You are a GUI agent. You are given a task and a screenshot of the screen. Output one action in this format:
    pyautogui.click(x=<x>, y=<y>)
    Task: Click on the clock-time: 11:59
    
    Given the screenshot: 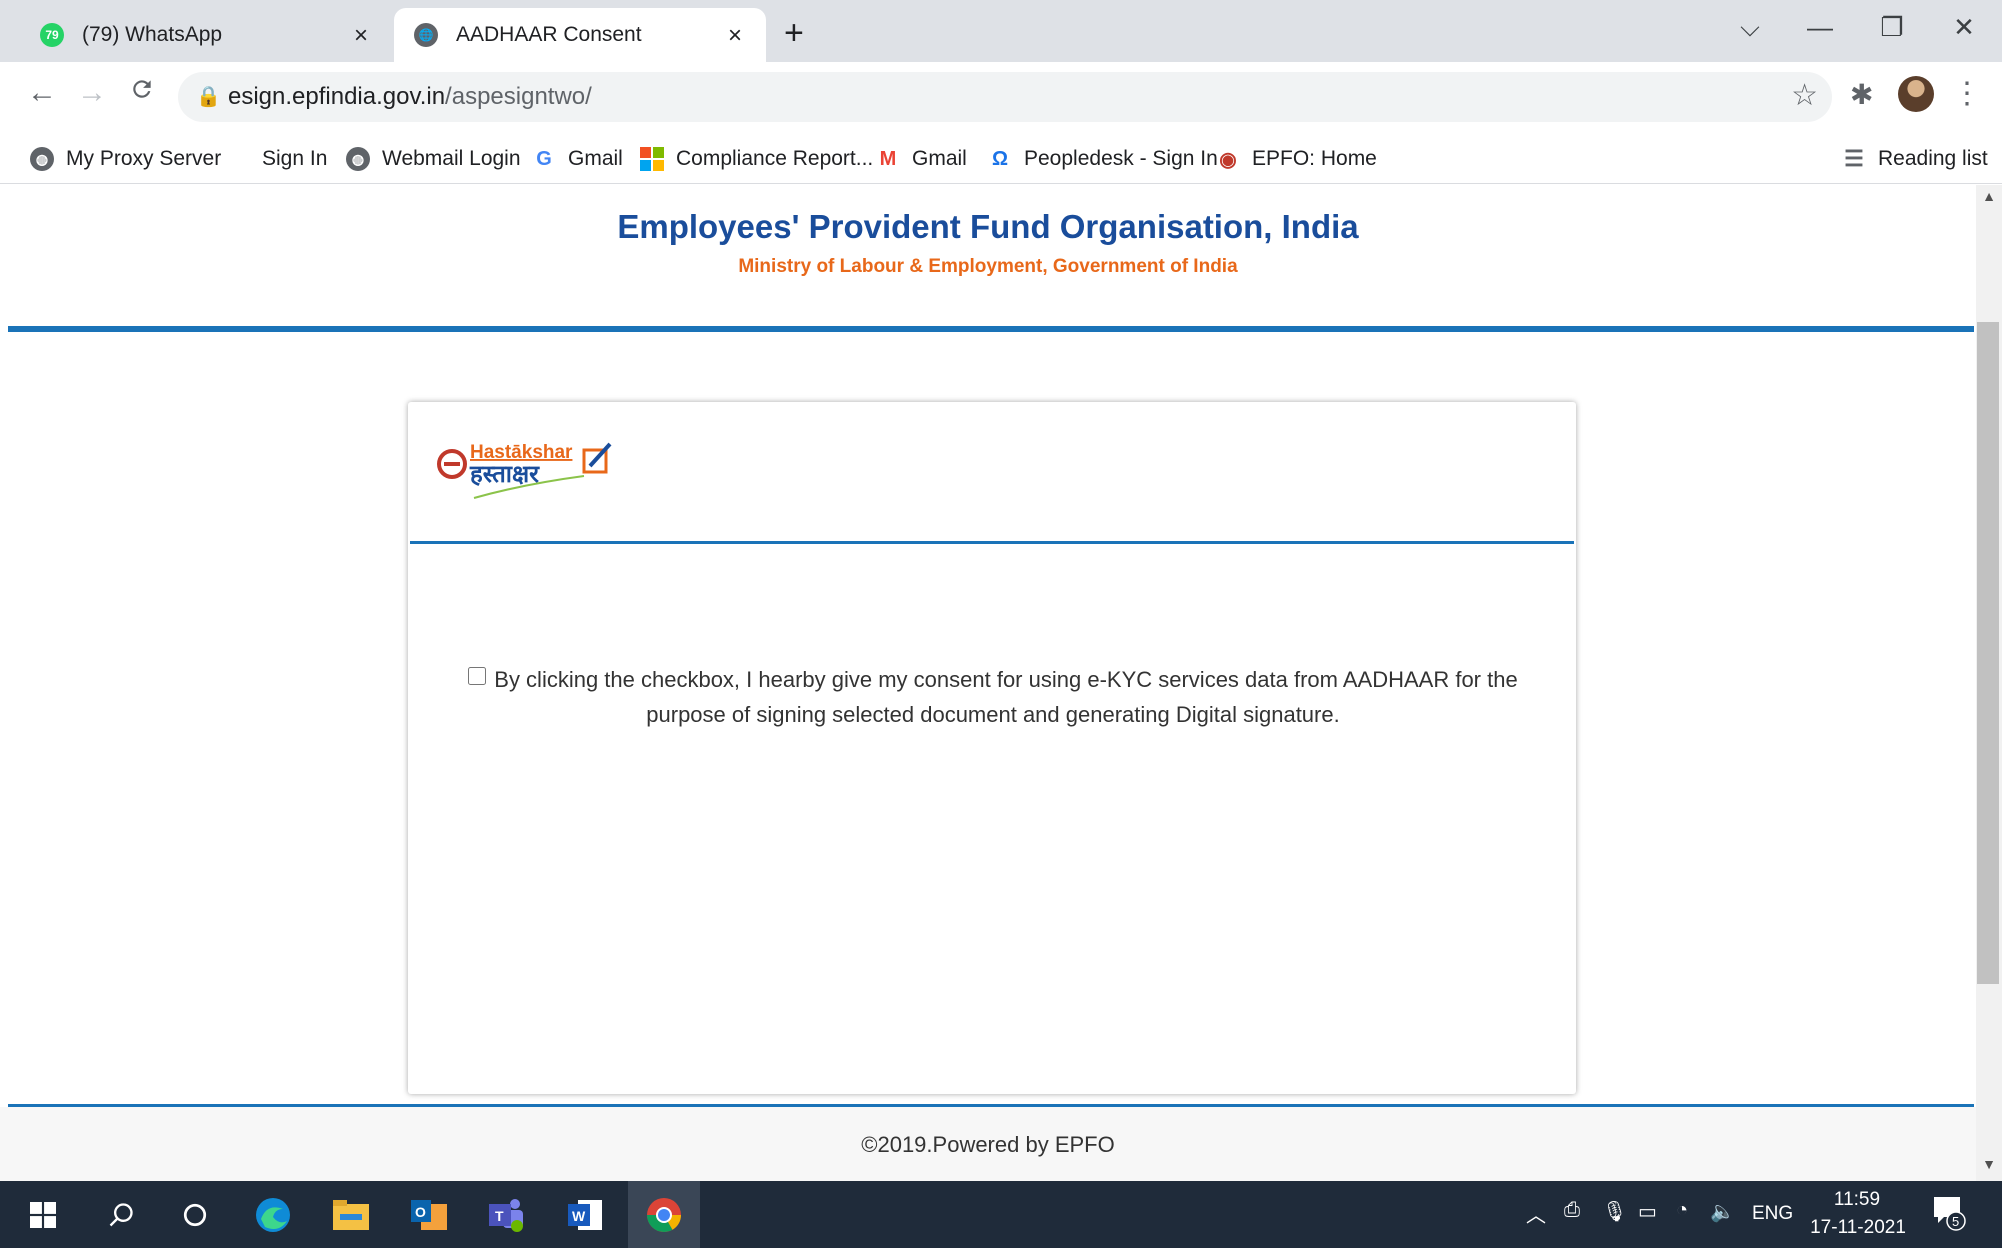 What is the action you would take?
    pyautogui.click(x=1857, y=1200)
    